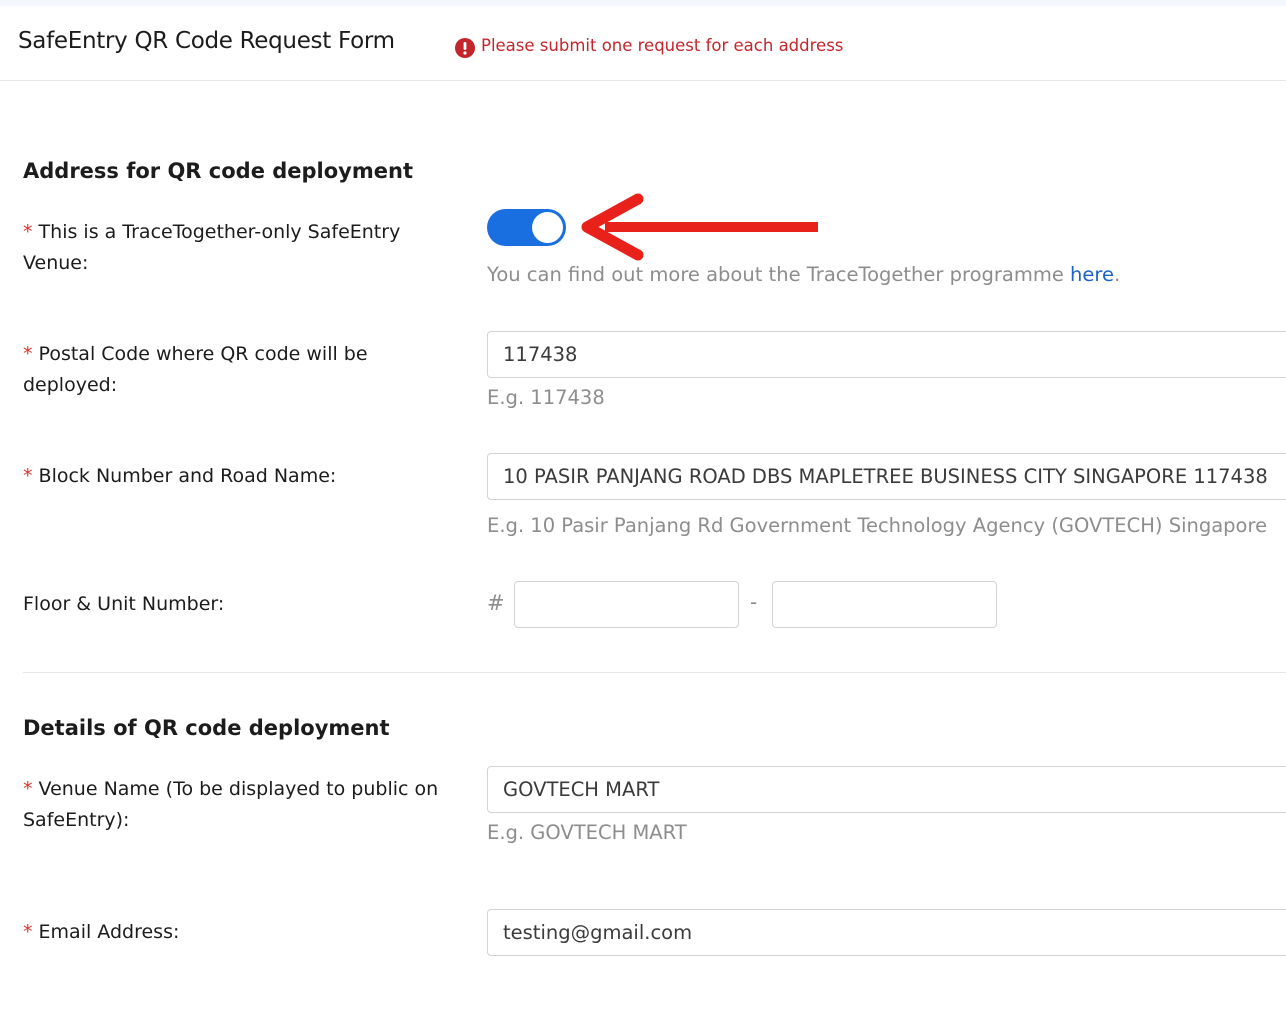 The width and height of the screenshot is (1286, 1023). What do you see at coordinates (886, 932) in the screenshot?
I see `email-input` at bounding box center [886, 932].